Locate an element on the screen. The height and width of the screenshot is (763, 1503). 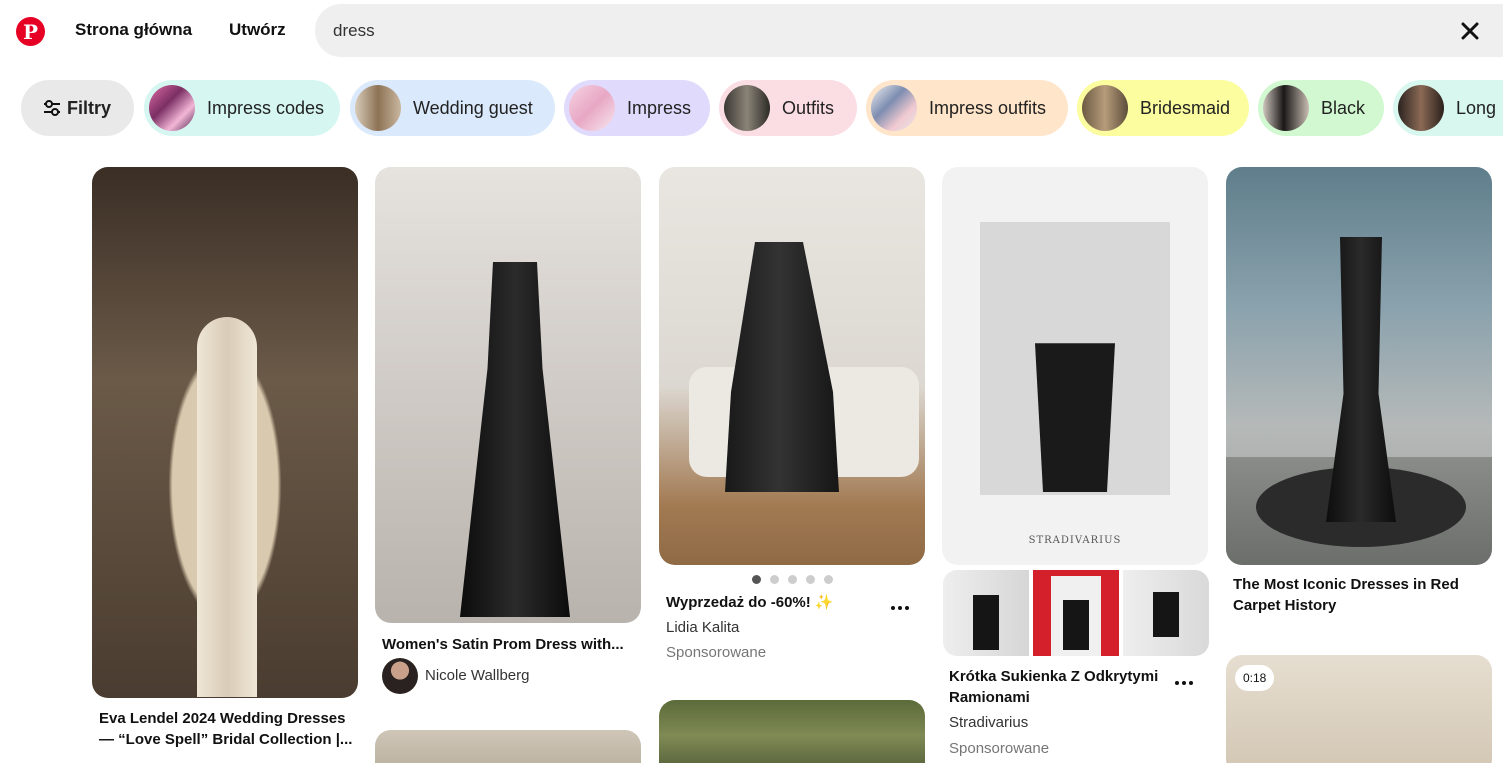
video-duration-badge: 0:18 is located at coordinates (1255, 678).